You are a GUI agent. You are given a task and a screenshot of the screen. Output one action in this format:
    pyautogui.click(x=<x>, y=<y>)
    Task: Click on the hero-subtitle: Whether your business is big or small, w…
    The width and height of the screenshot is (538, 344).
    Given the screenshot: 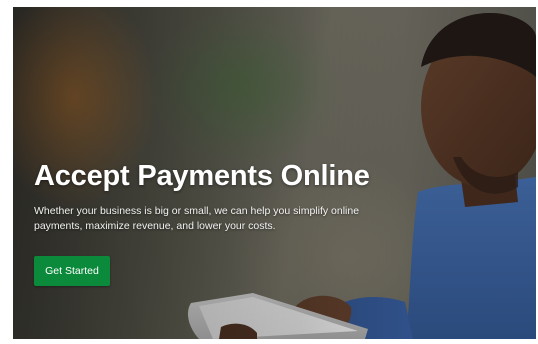 What is the action you would take?
    pyautogui.click(x=197, y=218)
    